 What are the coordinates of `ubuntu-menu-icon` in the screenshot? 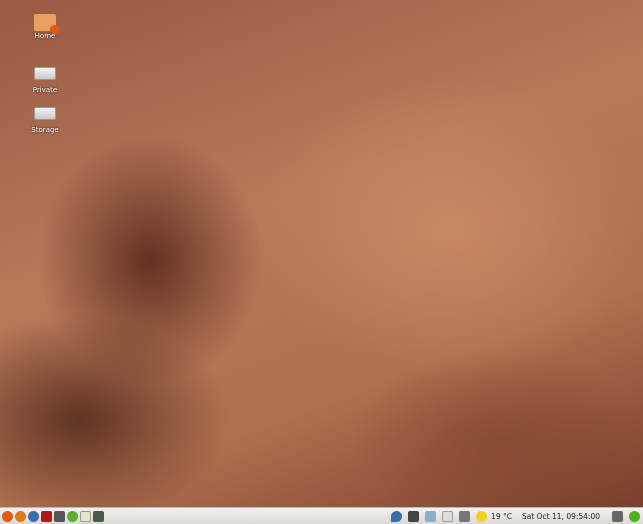 It's located at (7, 516).